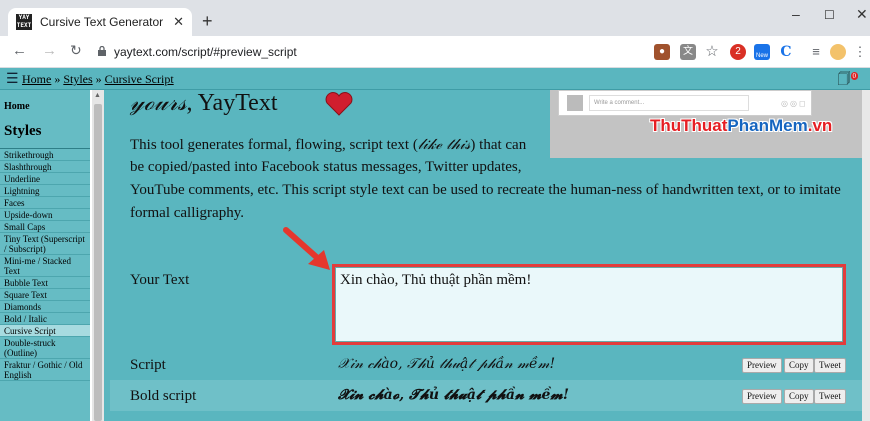 Image resolution: width=870 pixels, height=421 pixels. I want to click on your-text-input, so click(589, 304).